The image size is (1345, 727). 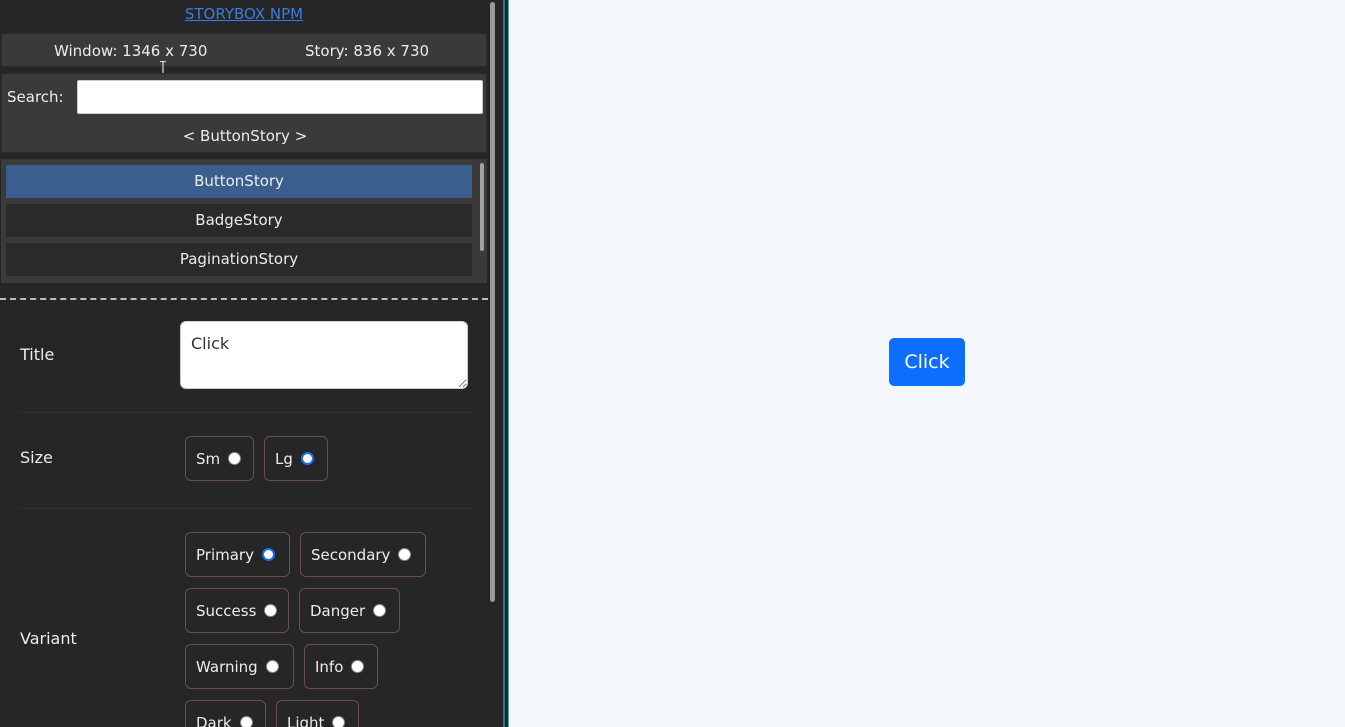 What do you see at coordinates (239, 220) in the screenshot?
I see `story-item-badge: BadgeStory` at bounding box center [239, 220].